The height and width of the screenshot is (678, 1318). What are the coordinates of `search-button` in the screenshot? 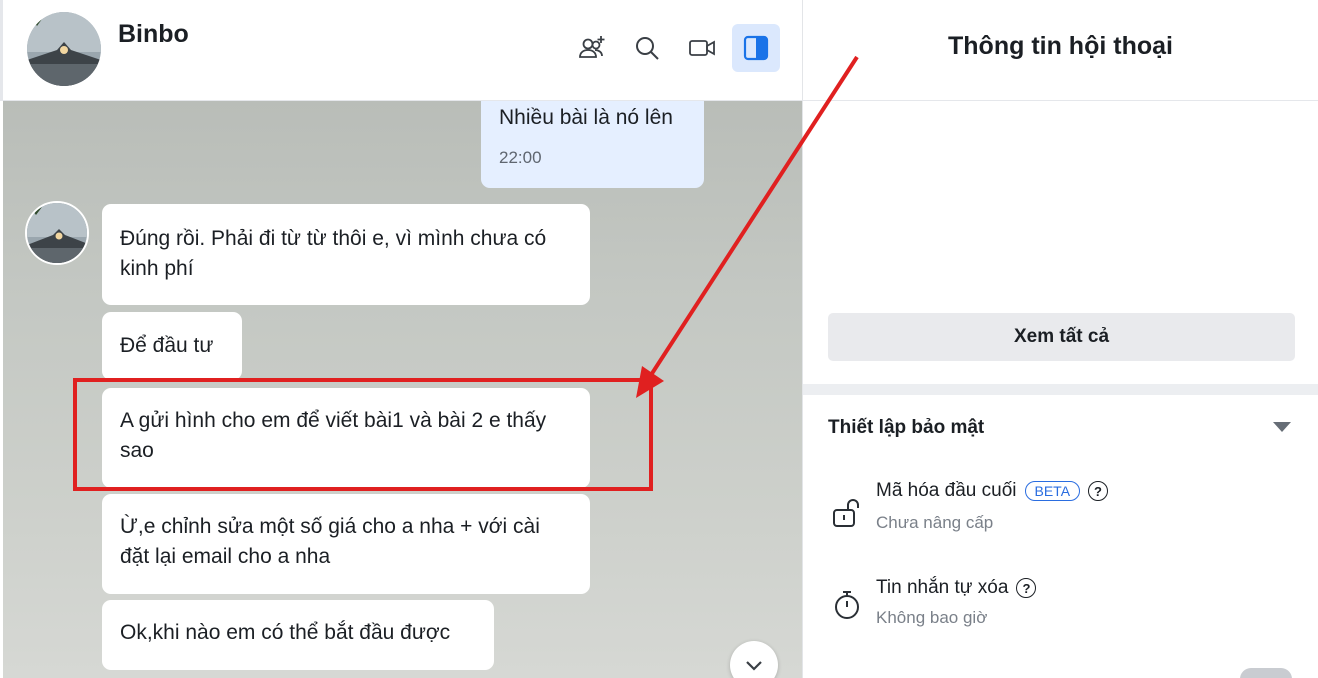 It's located at (647, 48).